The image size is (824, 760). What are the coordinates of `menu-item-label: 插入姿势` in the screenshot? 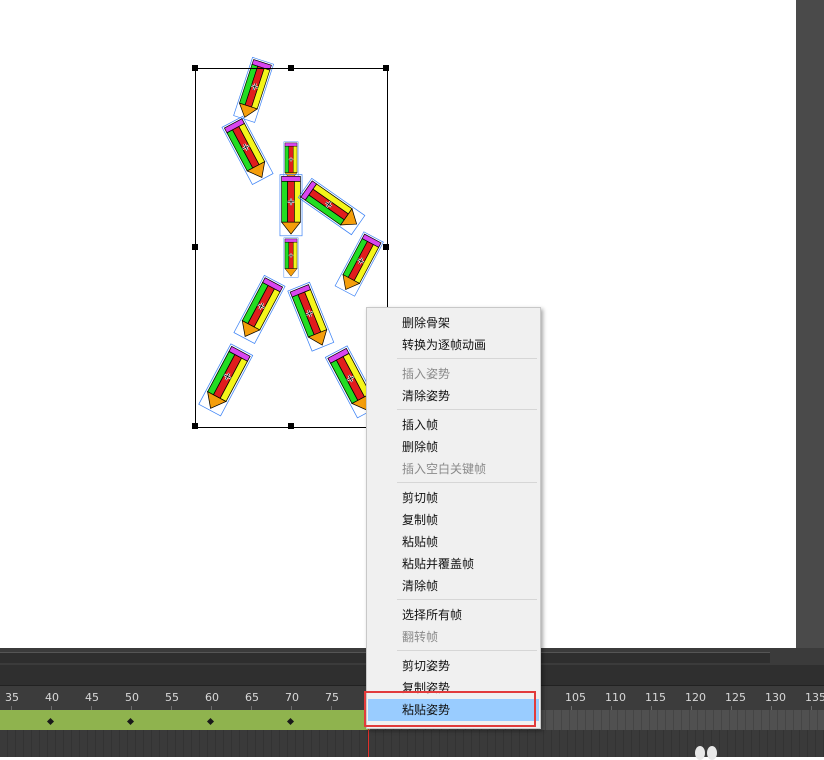 It's located at (426, 374).